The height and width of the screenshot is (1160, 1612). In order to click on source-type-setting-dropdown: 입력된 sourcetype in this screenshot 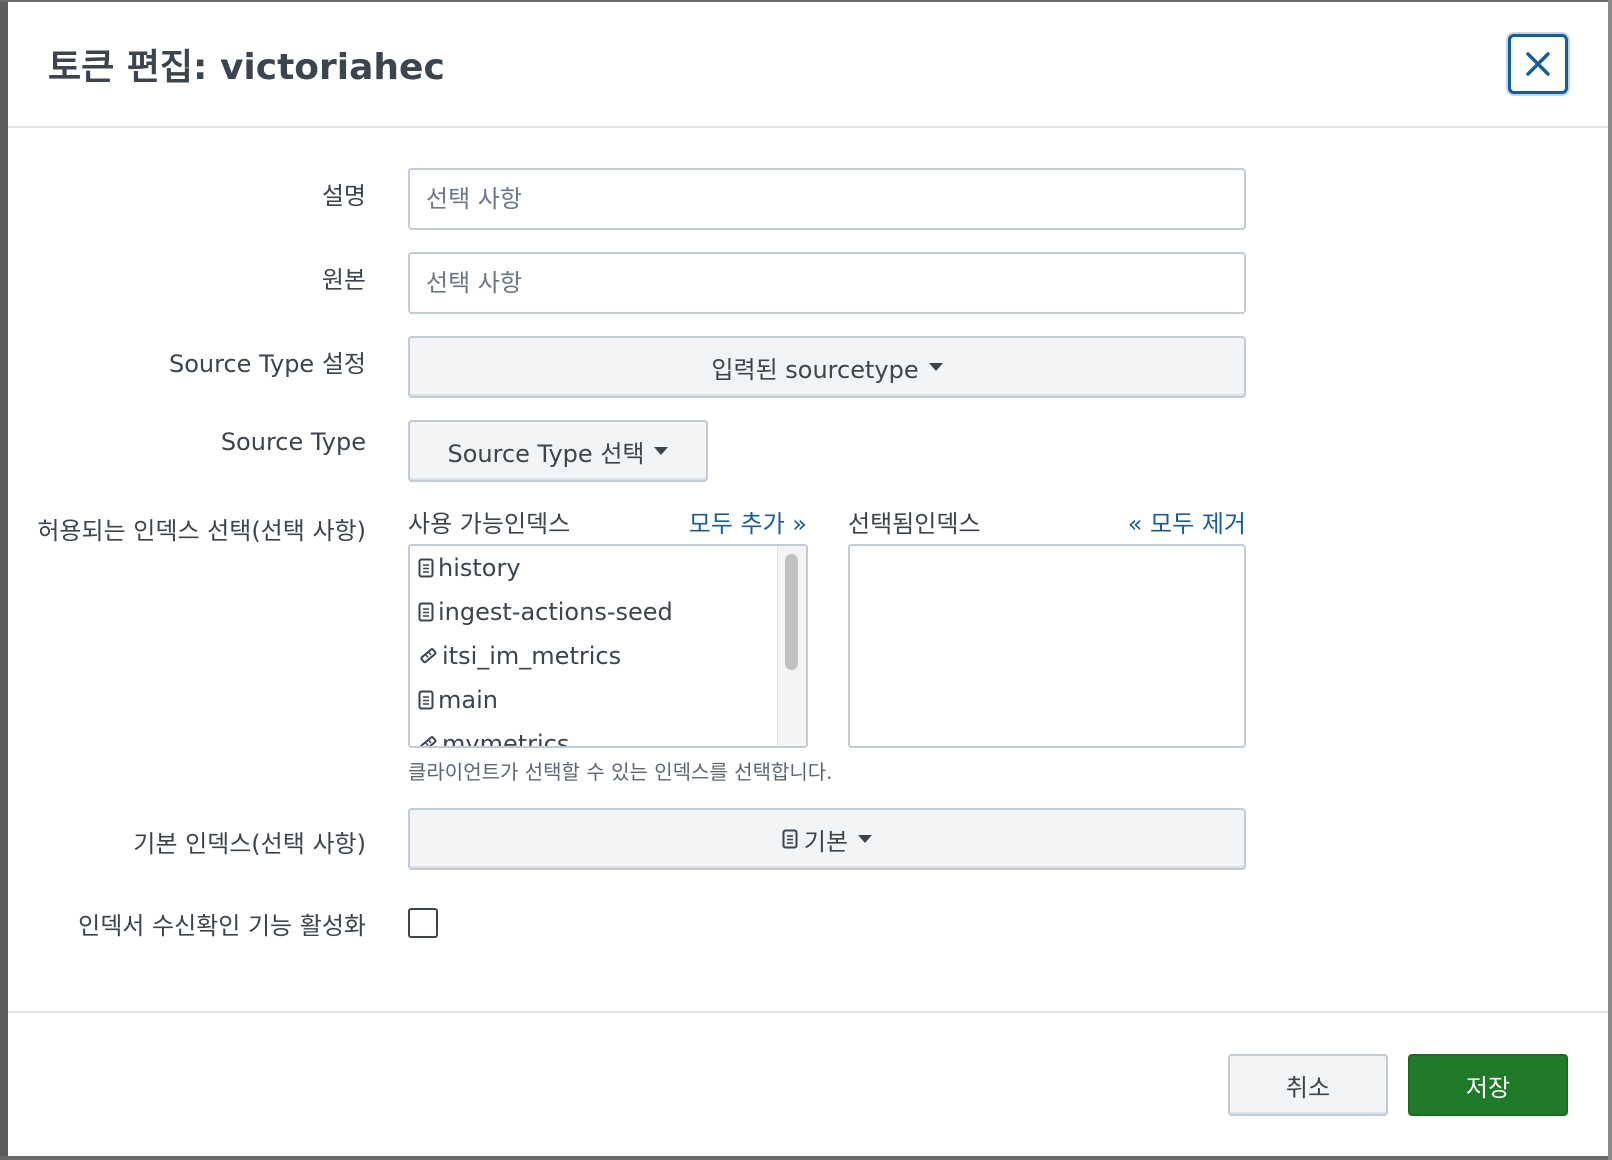, I will do `click(827, 367)`.